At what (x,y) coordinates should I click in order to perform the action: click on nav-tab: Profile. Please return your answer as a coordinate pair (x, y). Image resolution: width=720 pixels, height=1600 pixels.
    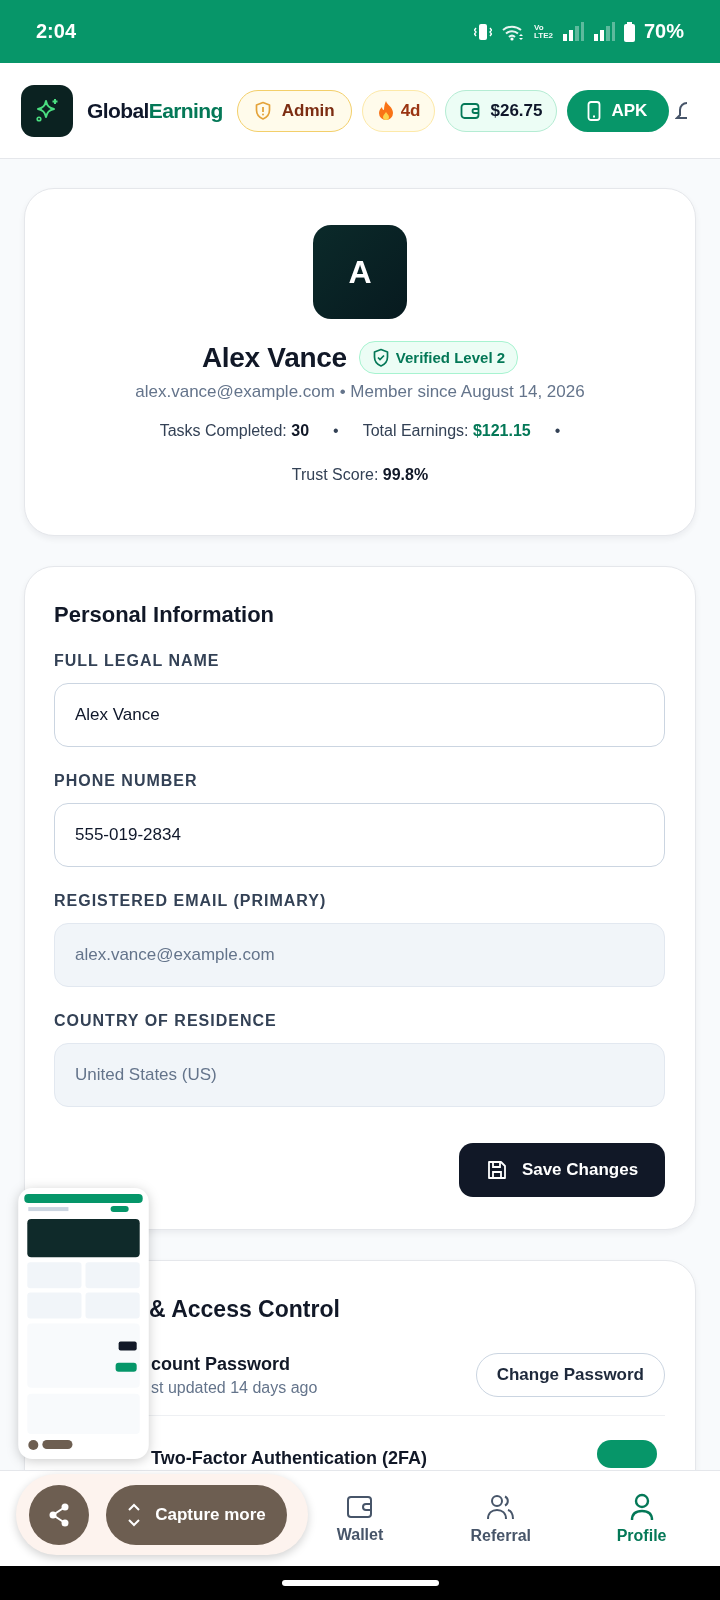
    Looking at the image, I should click on (641, 1519).